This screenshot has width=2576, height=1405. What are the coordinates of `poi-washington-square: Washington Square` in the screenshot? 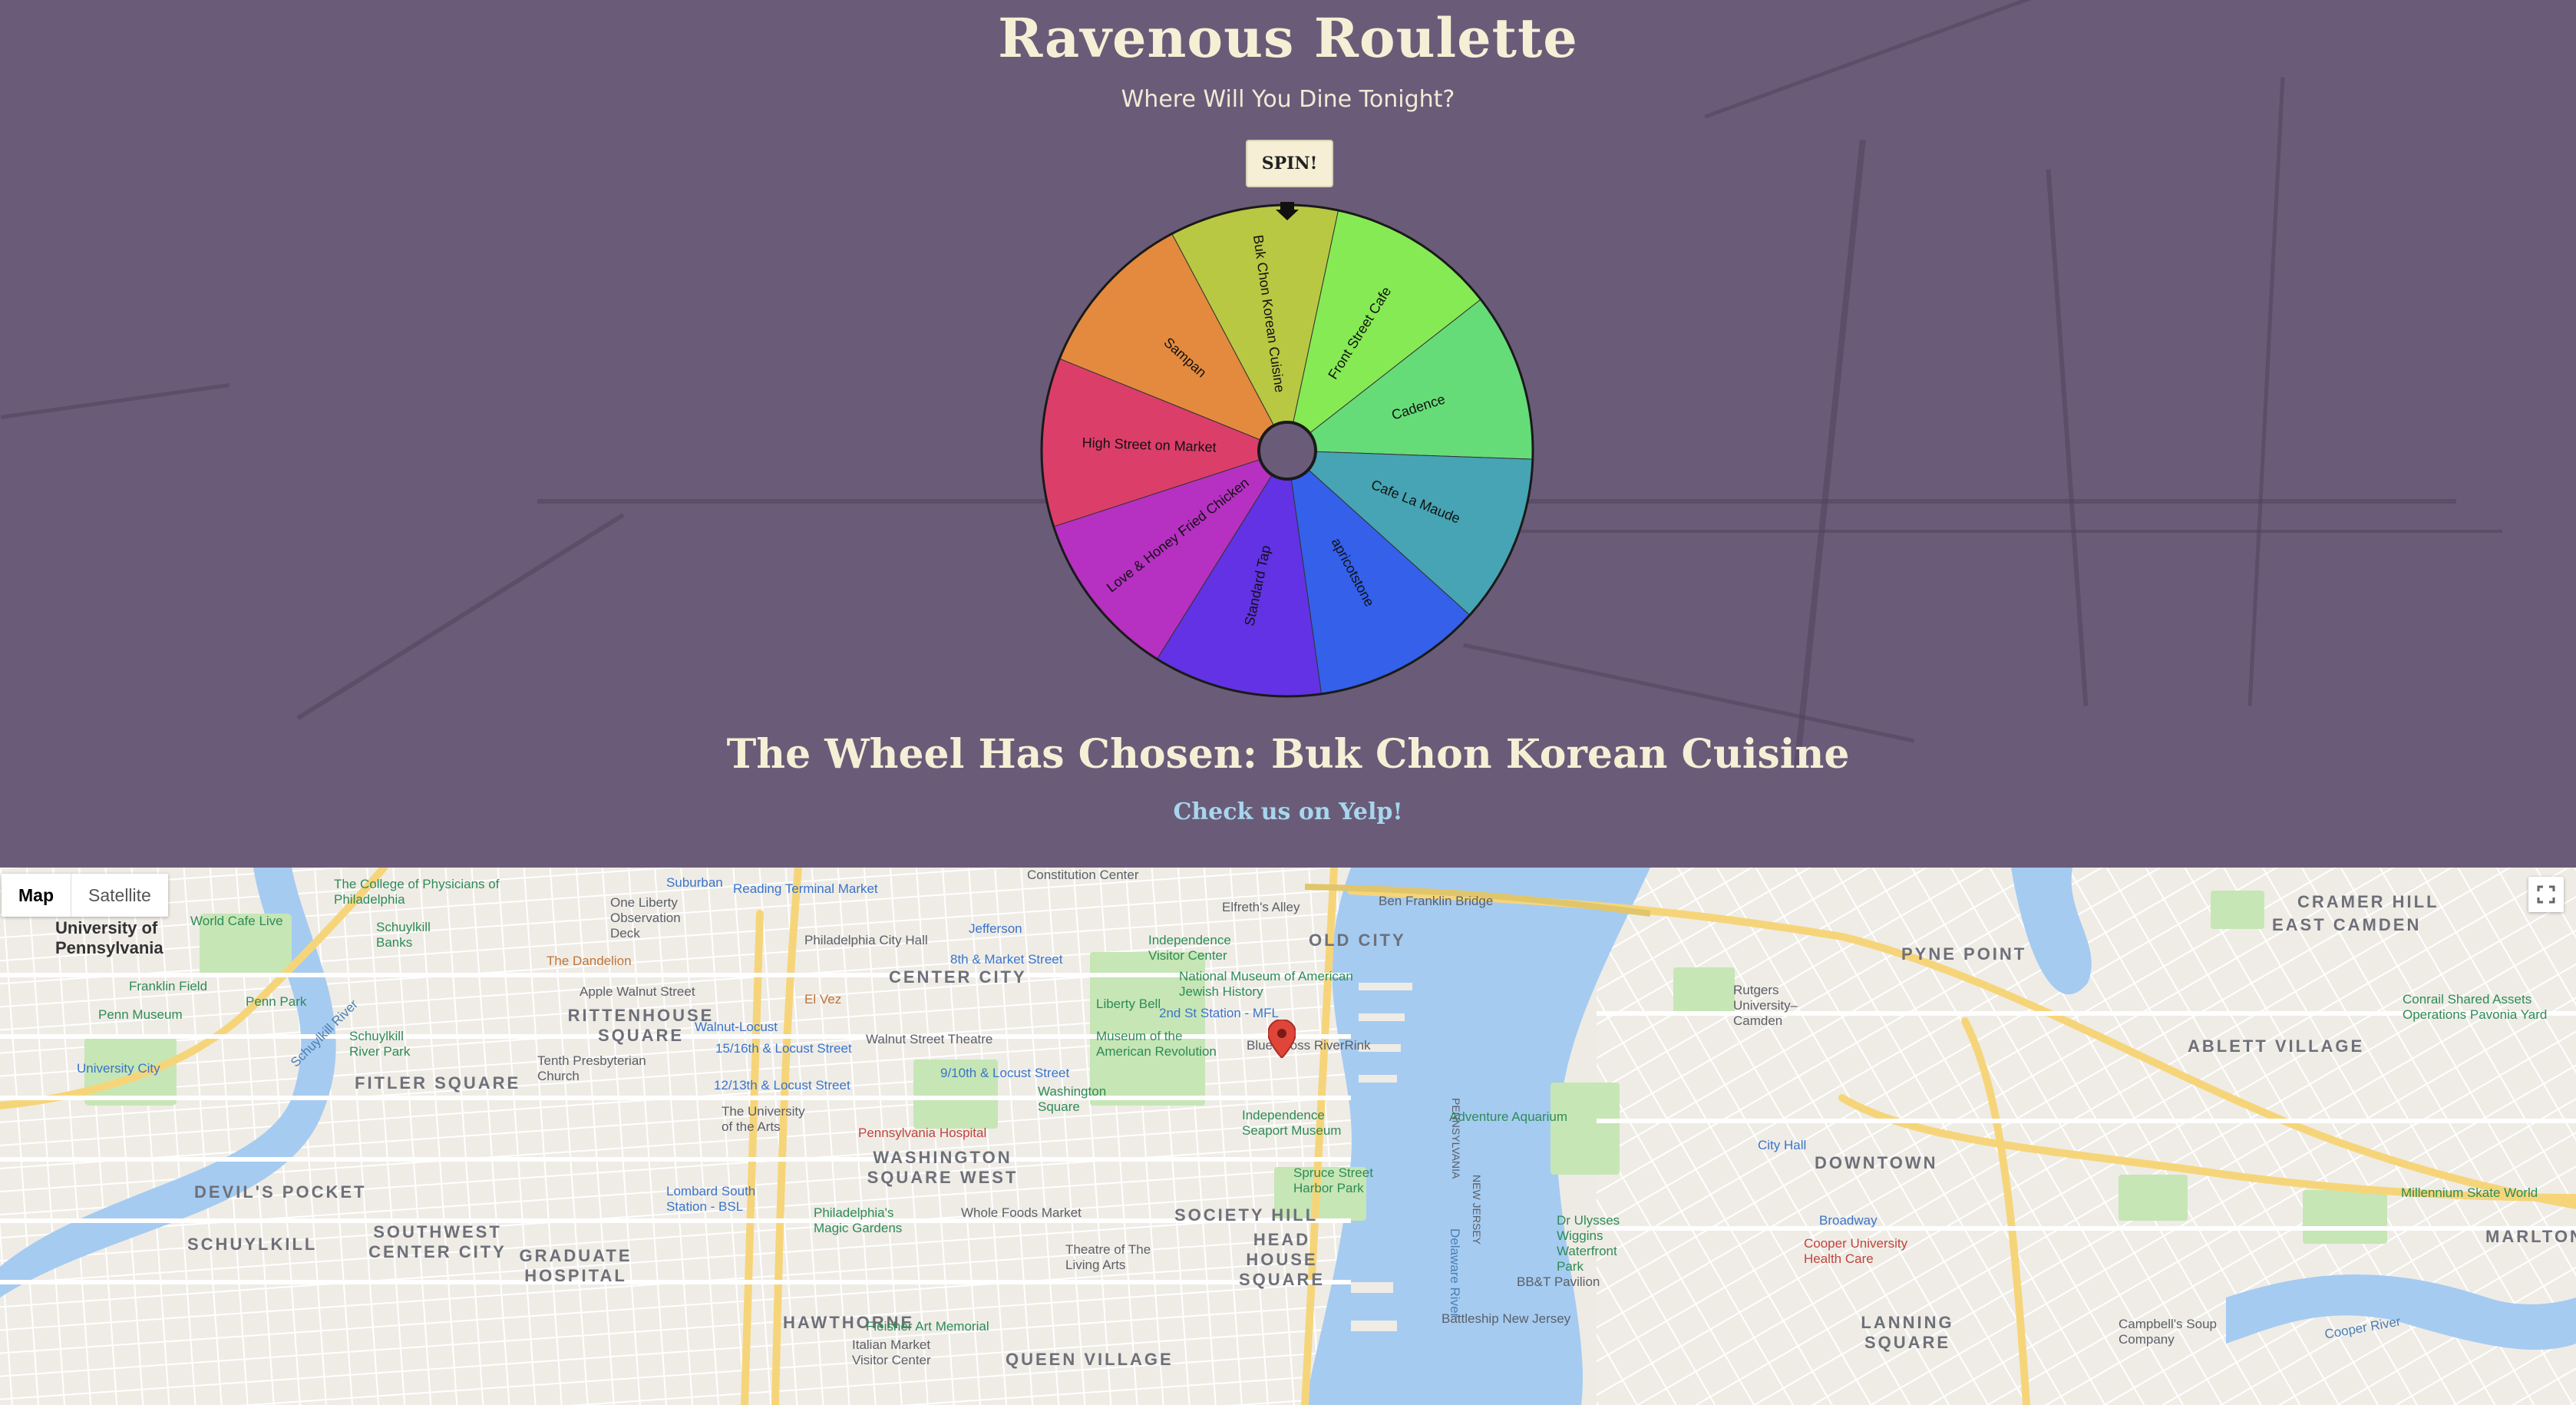 It's located at (1076, 1099).